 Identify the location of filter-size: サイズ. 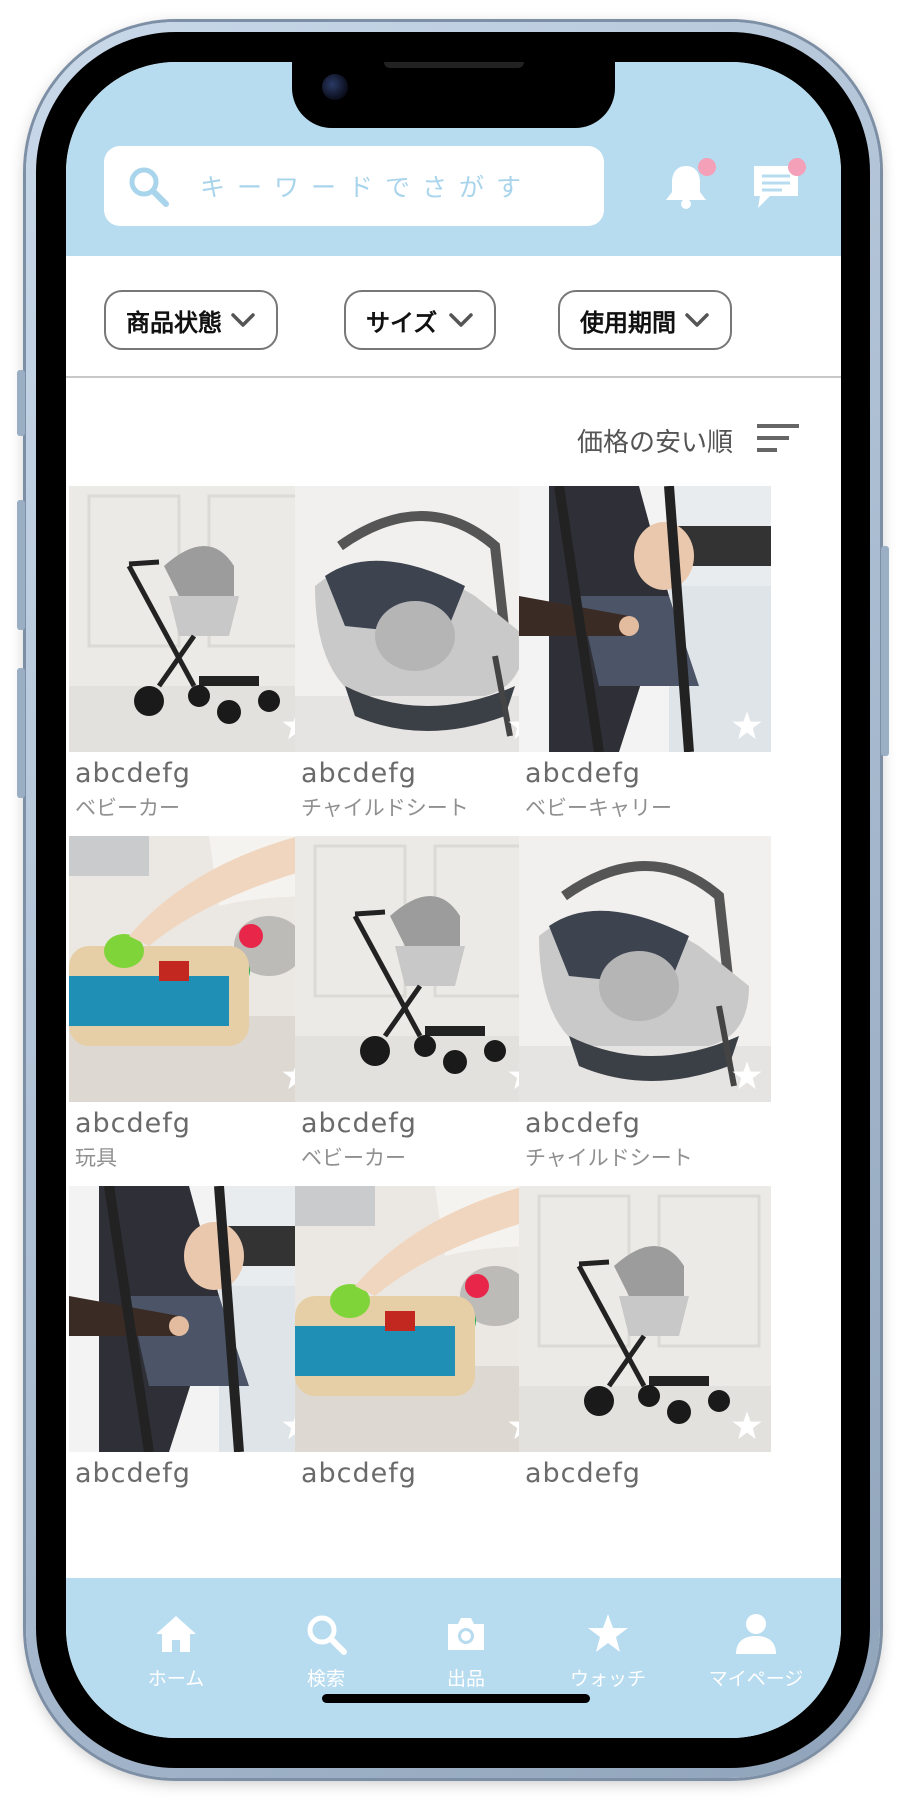
(420, 320).